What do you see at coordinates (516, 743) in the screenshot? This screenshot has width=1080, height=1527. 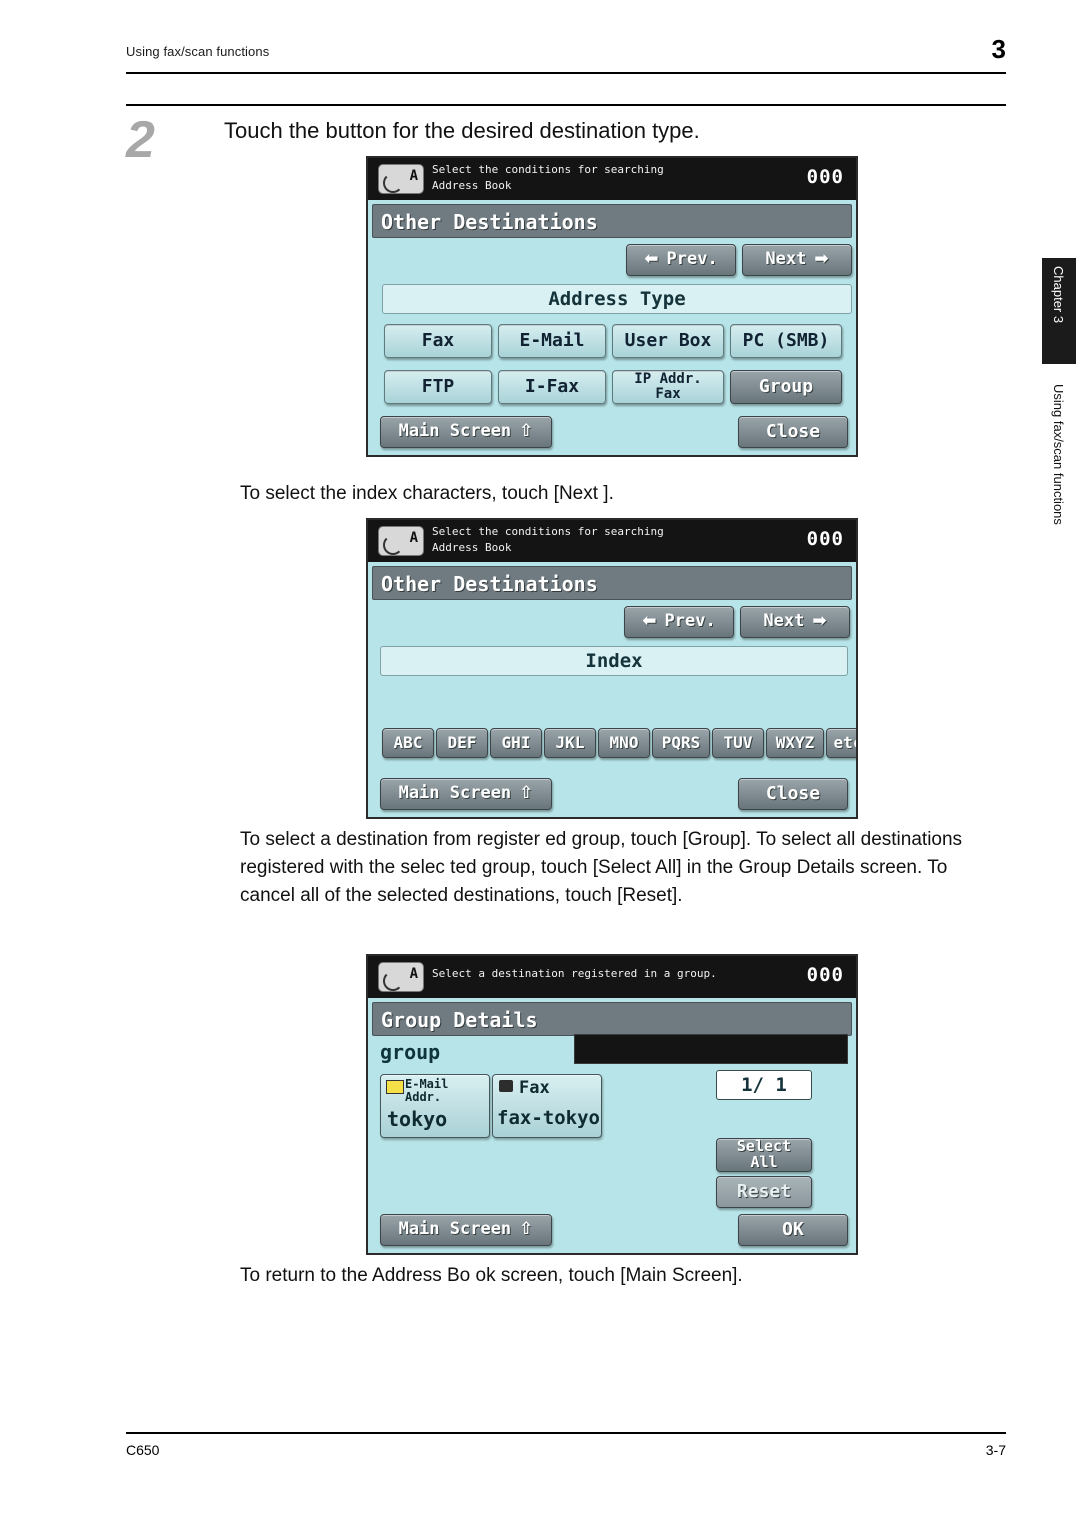 I see `index-button-ghi: GHI` at bounding box center [516, 743].